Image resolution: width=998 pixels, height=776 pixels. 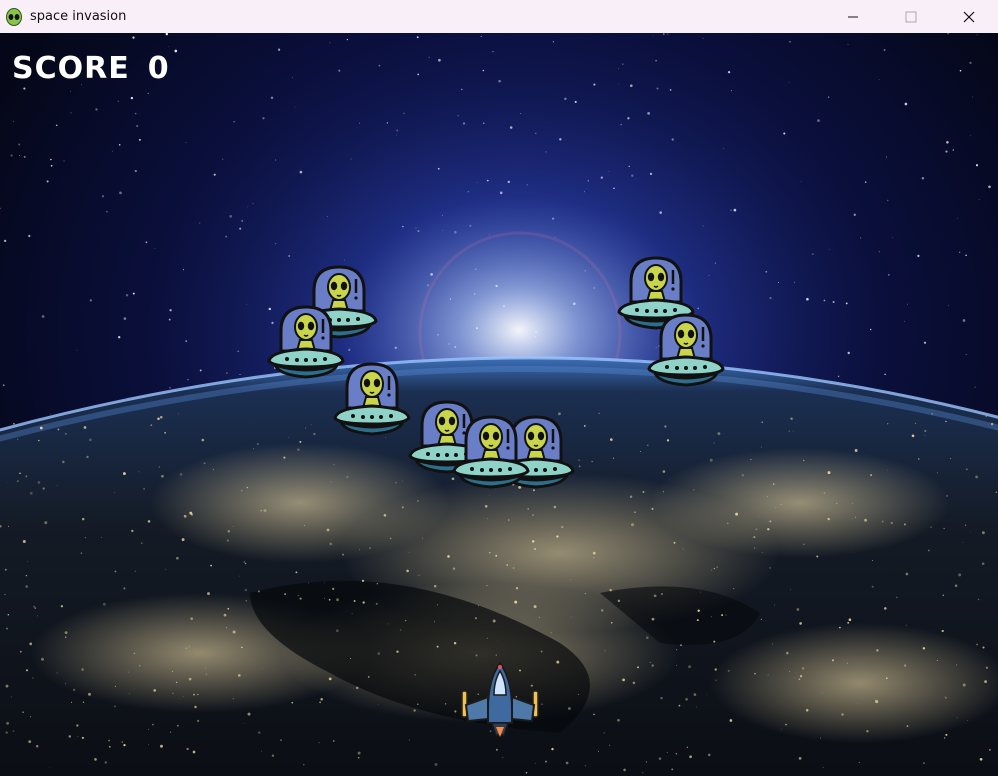 What do you see at coordinates (158, 68) in the screenshot?
I see `score-value: 0` at bounding box center [158, 68].